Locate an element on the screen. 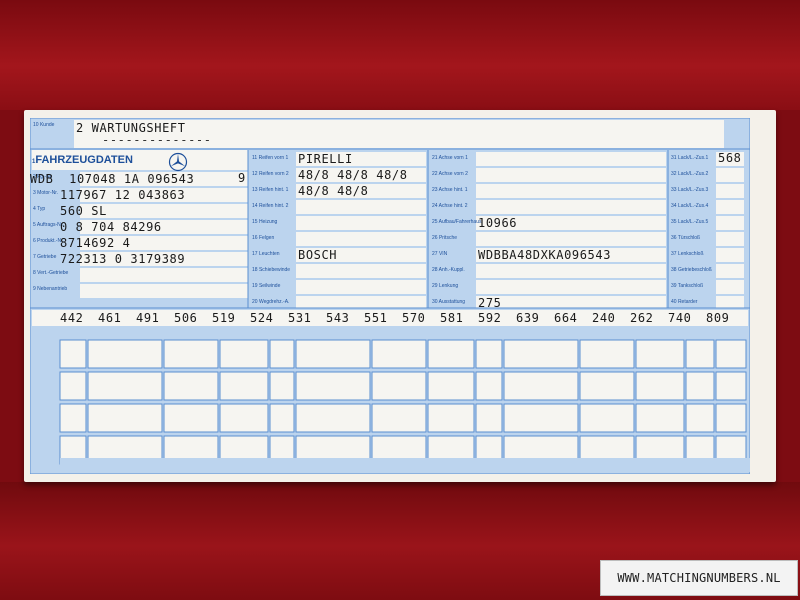 The image size is (800, 600). field-label: 28 Anh.-Kuppl. is located at coordinates (448, 270).